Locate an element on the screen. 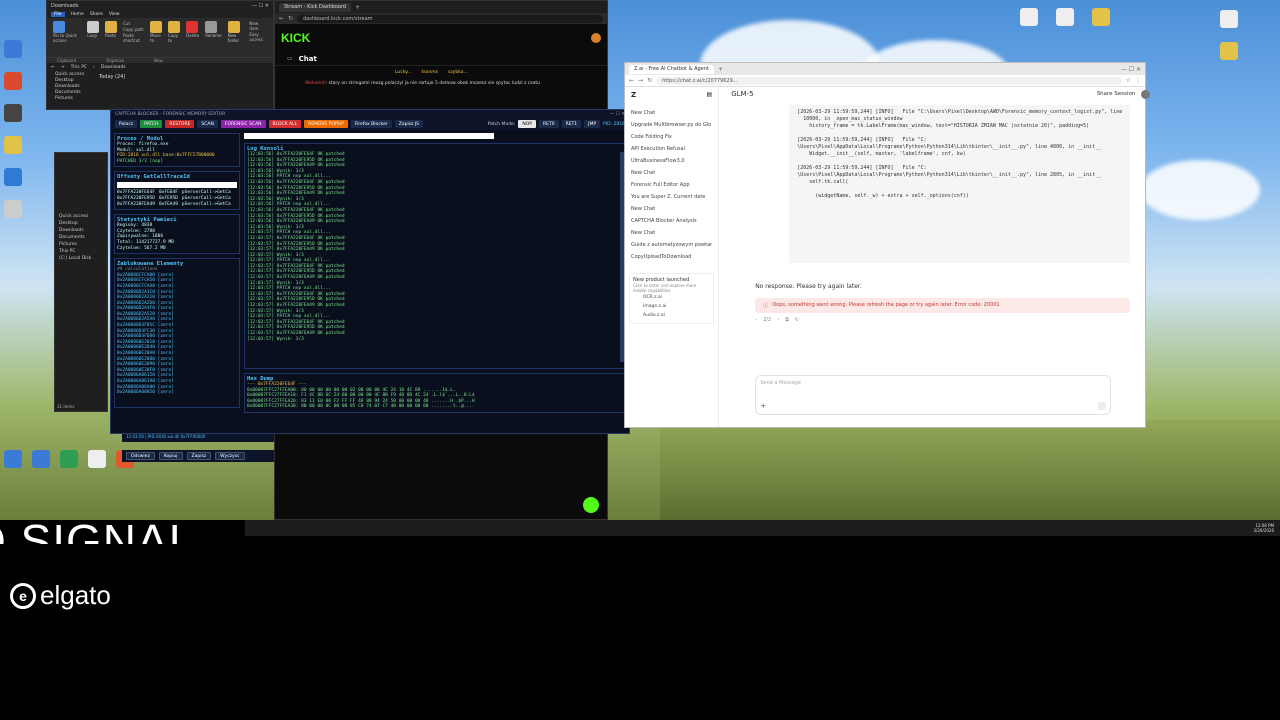 This screenshot has height=720, width=1280. paste-button: Paste is located at coordinates (111, 37).